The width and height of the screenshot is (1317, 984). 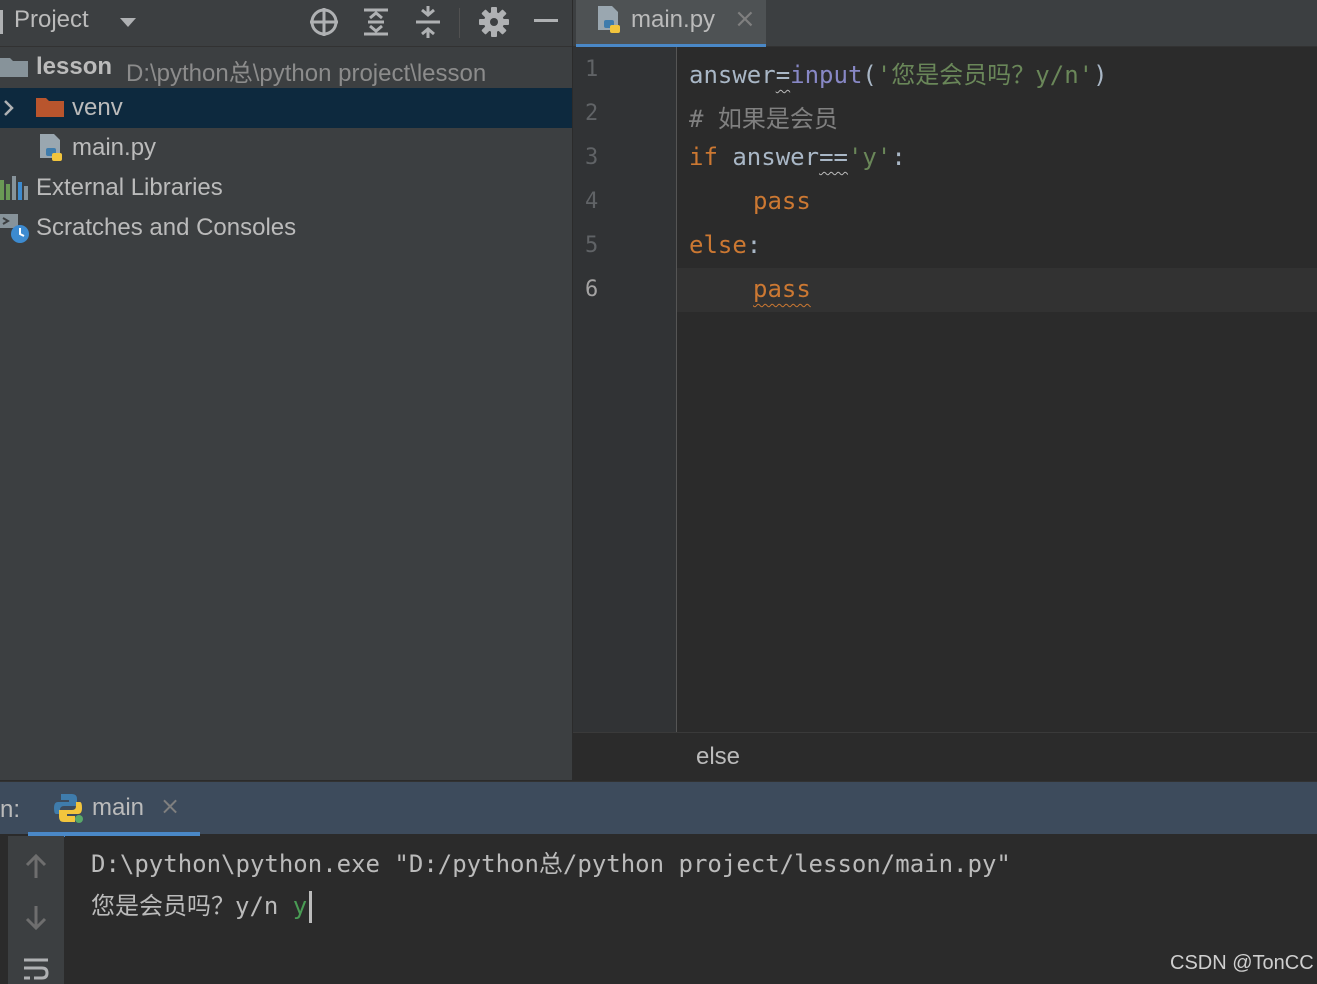 I want to click on breadcrumb: else, so click(x=718, y=757).